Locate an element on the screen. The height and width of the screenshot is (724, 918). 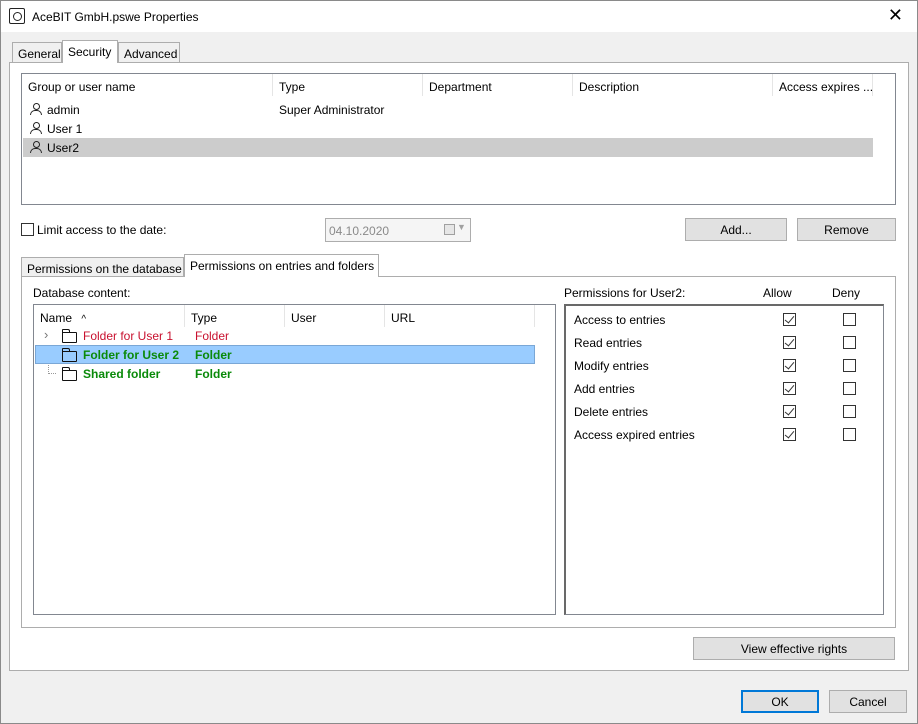
date-value: 04.10.2020 is located at coordinates (359, 231).